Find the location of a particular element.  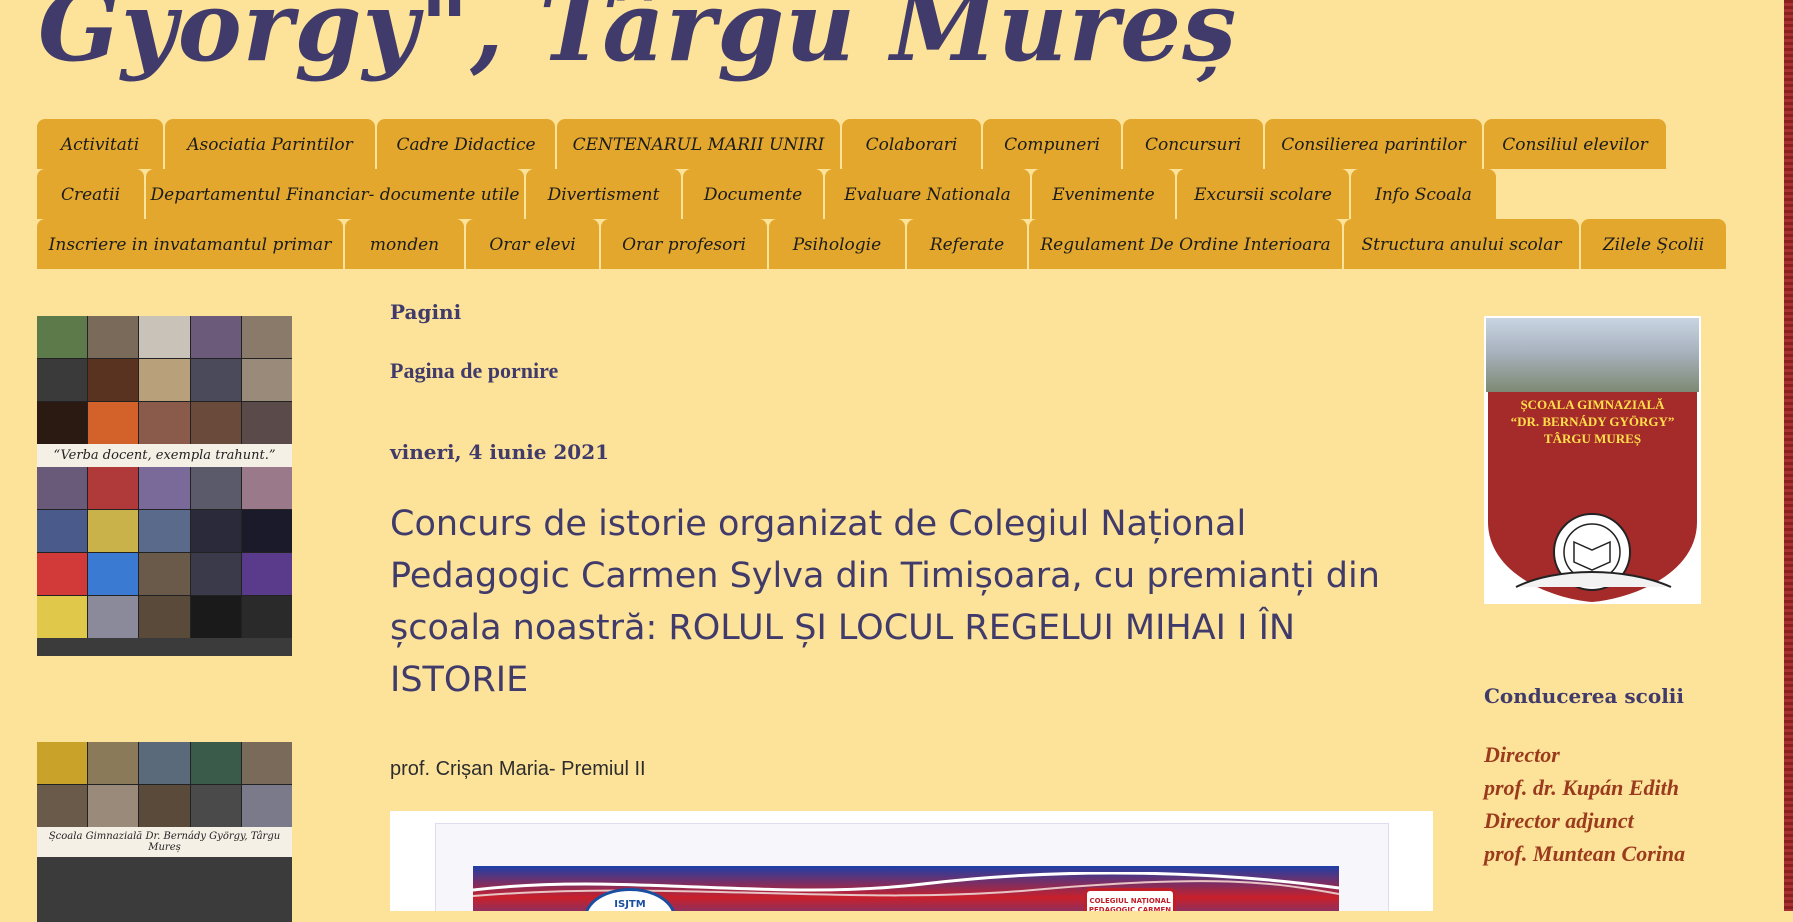

tab-consilierea-parintilor: Consilierea parintilor is located at coordinates (1373, 144).